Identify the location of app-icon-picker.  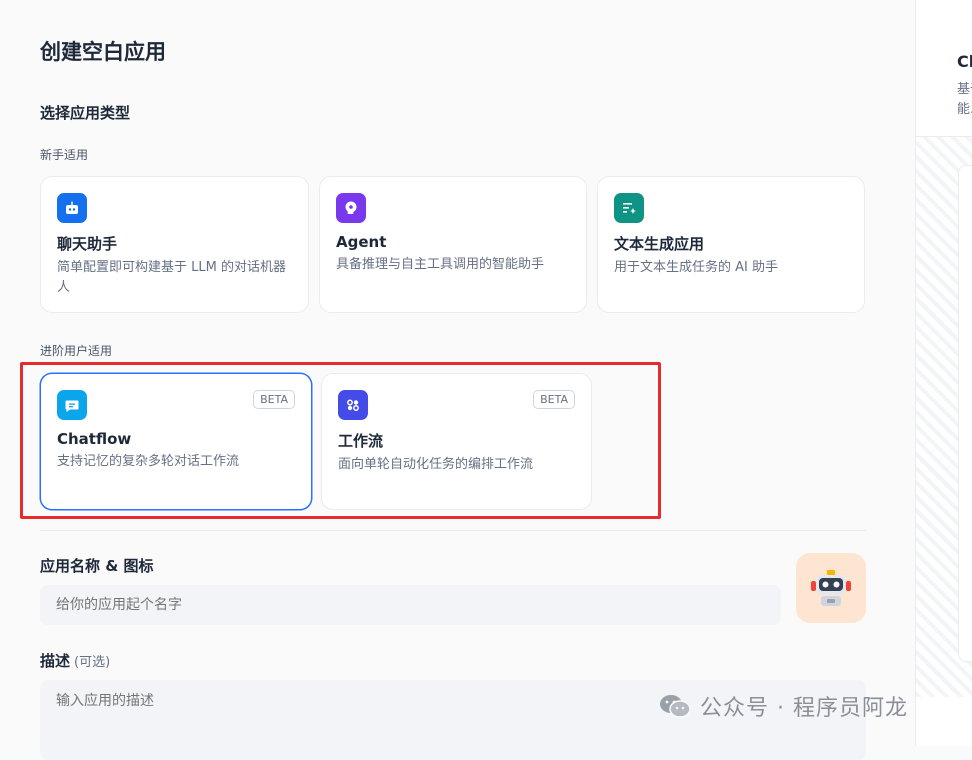
(831, 588).